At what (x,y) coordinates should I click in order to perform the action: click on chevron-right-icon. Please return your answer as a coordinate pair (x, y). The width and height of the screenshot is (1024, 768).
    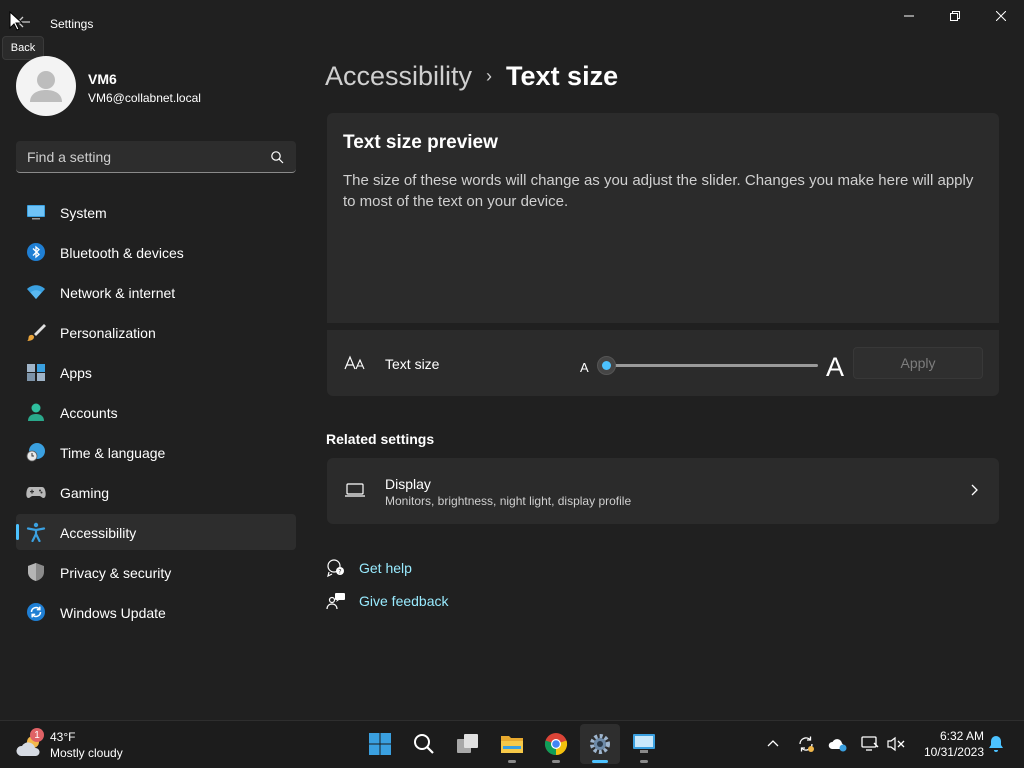
    Looking at the image, I should click on (974, 490).